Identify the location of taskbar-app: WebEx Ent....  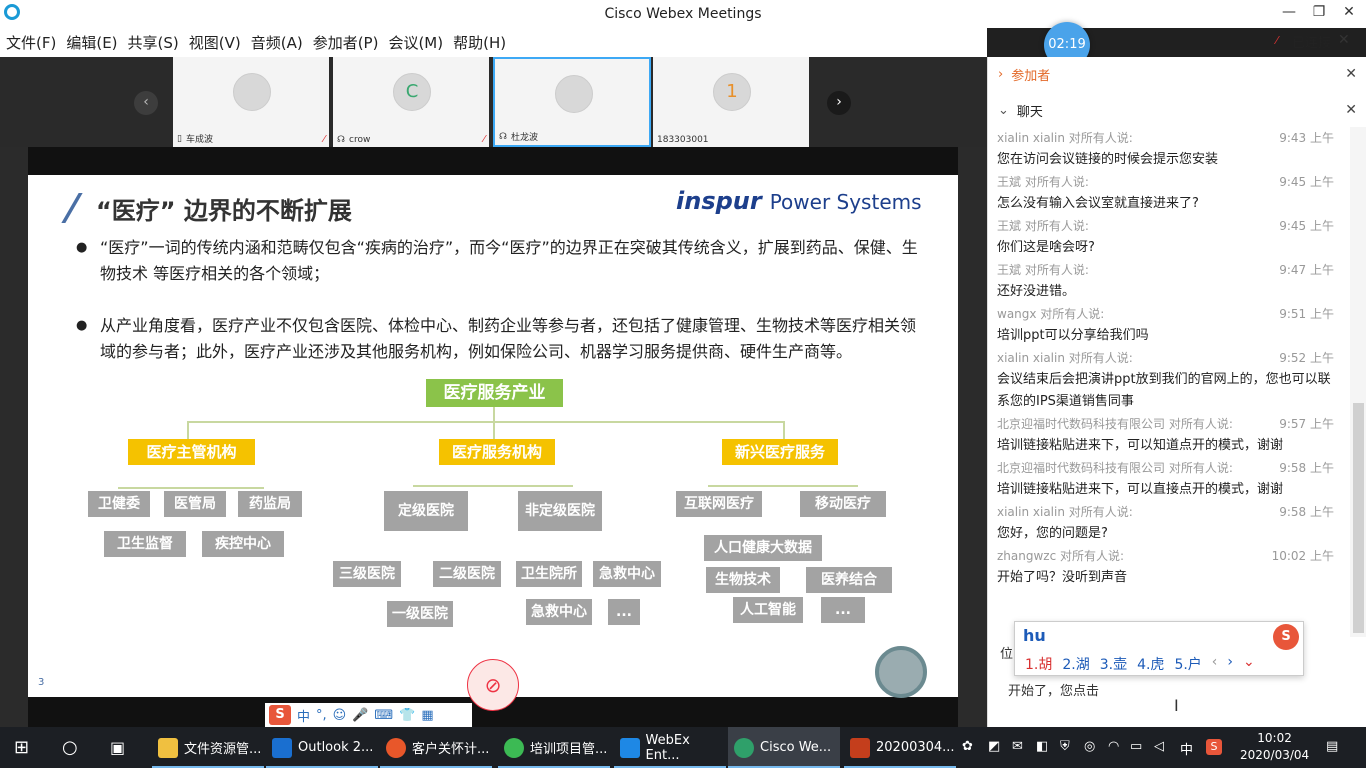
(670, 747).